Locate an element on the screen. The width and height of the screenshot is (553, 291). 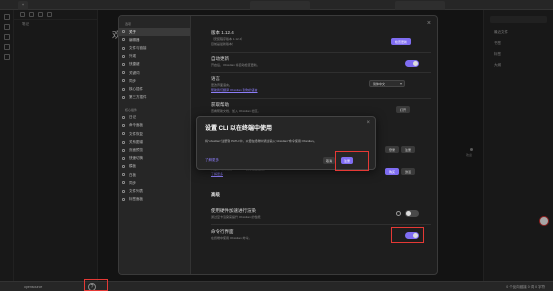
folder-icon is located at coordinates (123, 48).